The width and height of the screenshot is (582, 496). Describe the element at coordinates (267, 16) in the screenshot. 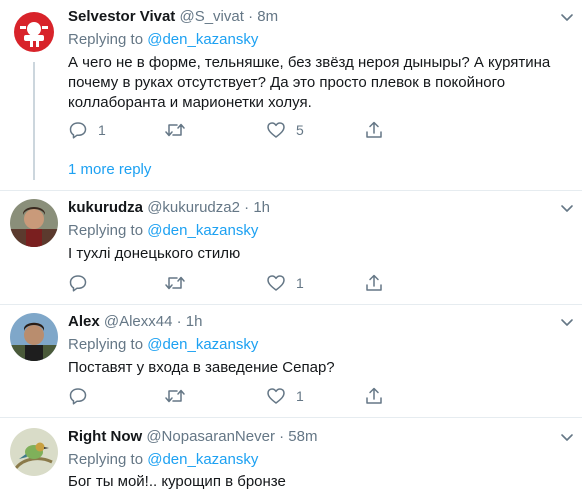

I see `timestamp: 8m` at that location.